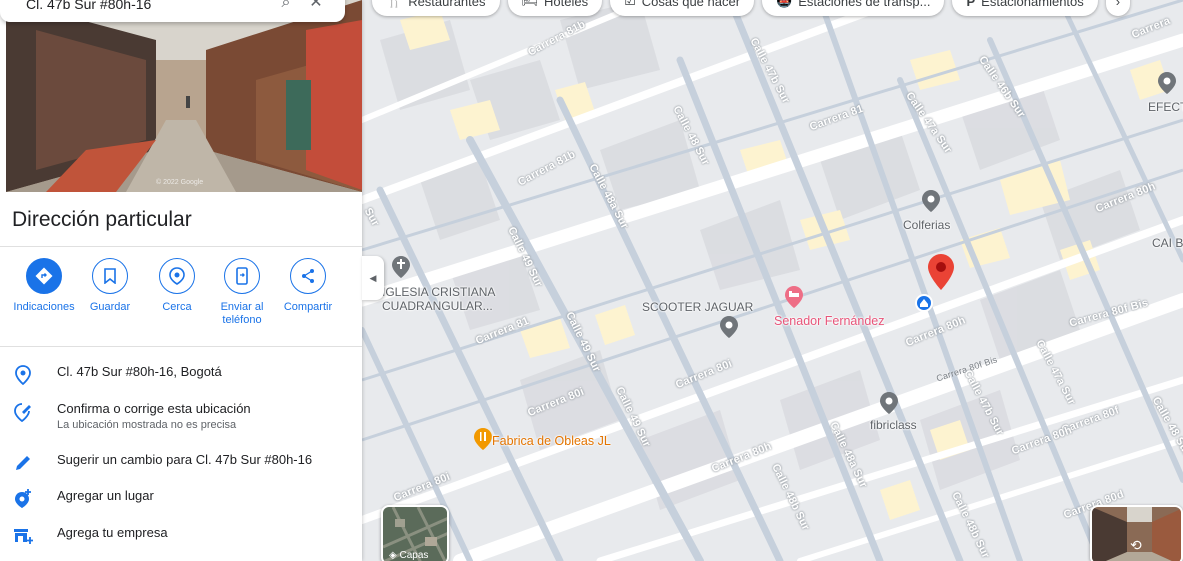 This screenshot has height=561, width=1183. I want to click on bookmark-icon, so click(110, 276).